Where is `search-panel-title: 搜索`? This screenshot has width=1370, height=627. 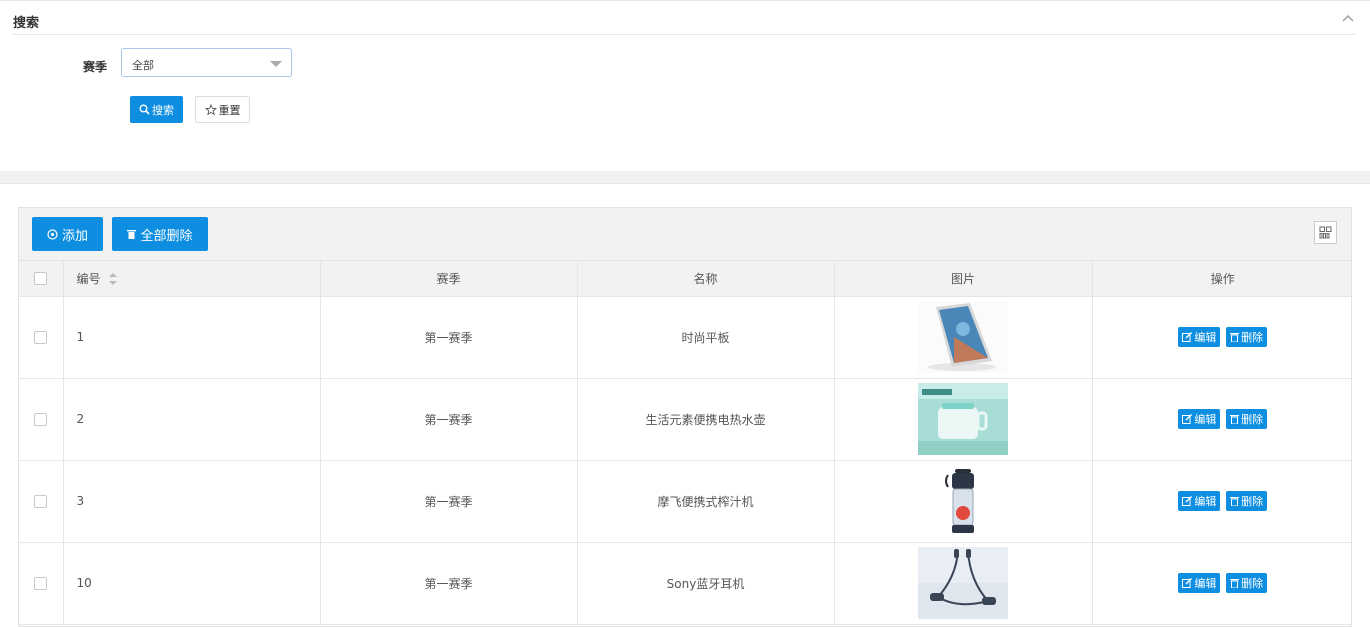 search-panel-title: 搜索 is located at coordinates (26, 23).